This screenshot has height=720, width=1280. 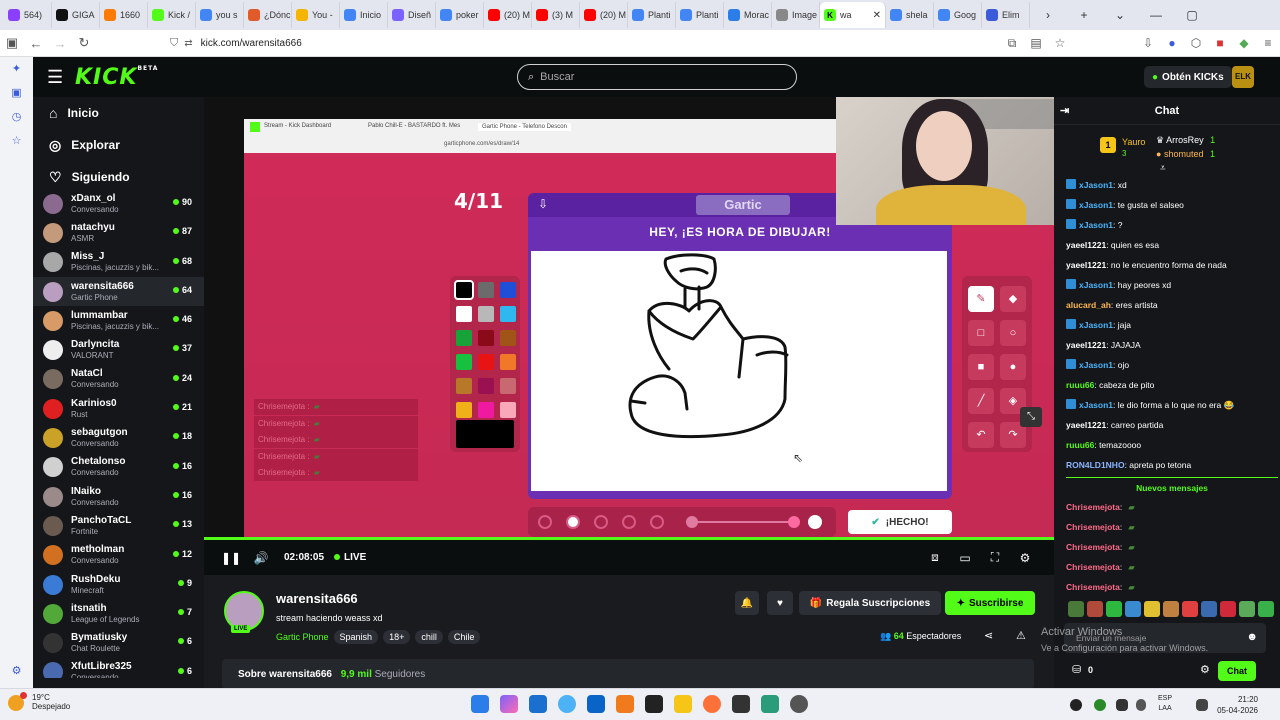 I want to click on send-chat-button: Chat, so click(x=1237, y=671).